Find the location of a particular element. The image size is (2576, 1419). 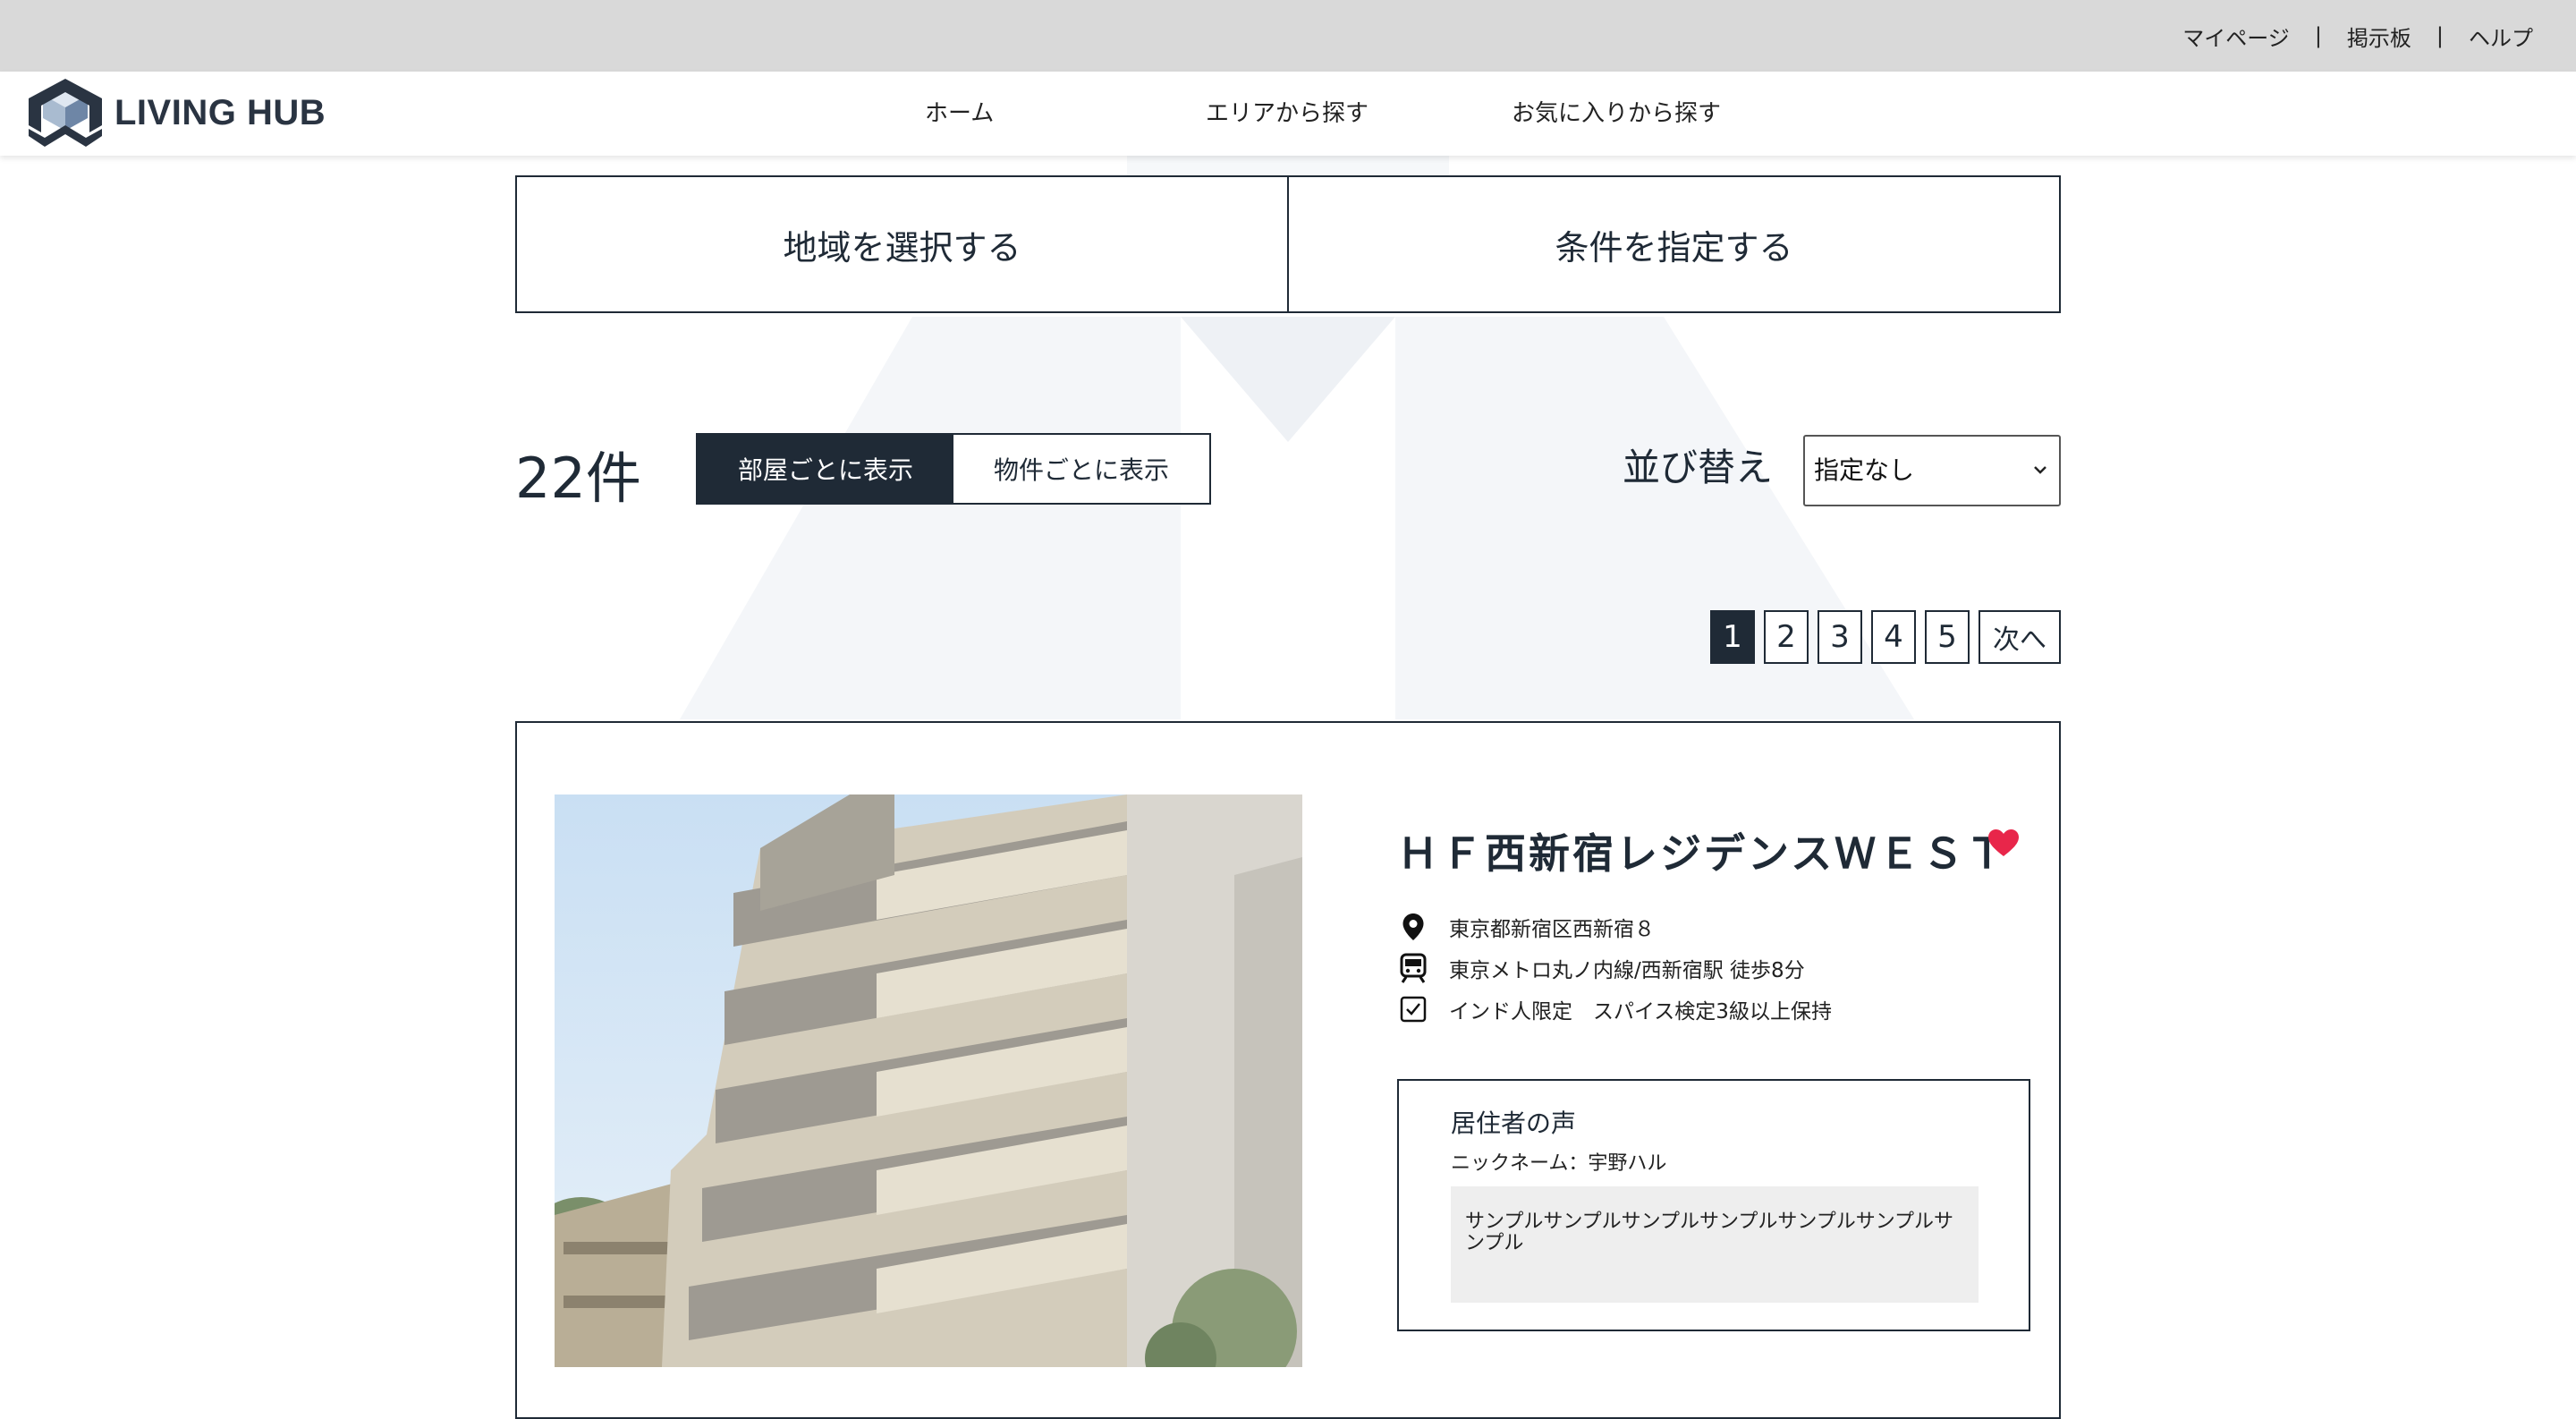

sort-selected-value: 指定なし is located at coordinates (1864, 470).